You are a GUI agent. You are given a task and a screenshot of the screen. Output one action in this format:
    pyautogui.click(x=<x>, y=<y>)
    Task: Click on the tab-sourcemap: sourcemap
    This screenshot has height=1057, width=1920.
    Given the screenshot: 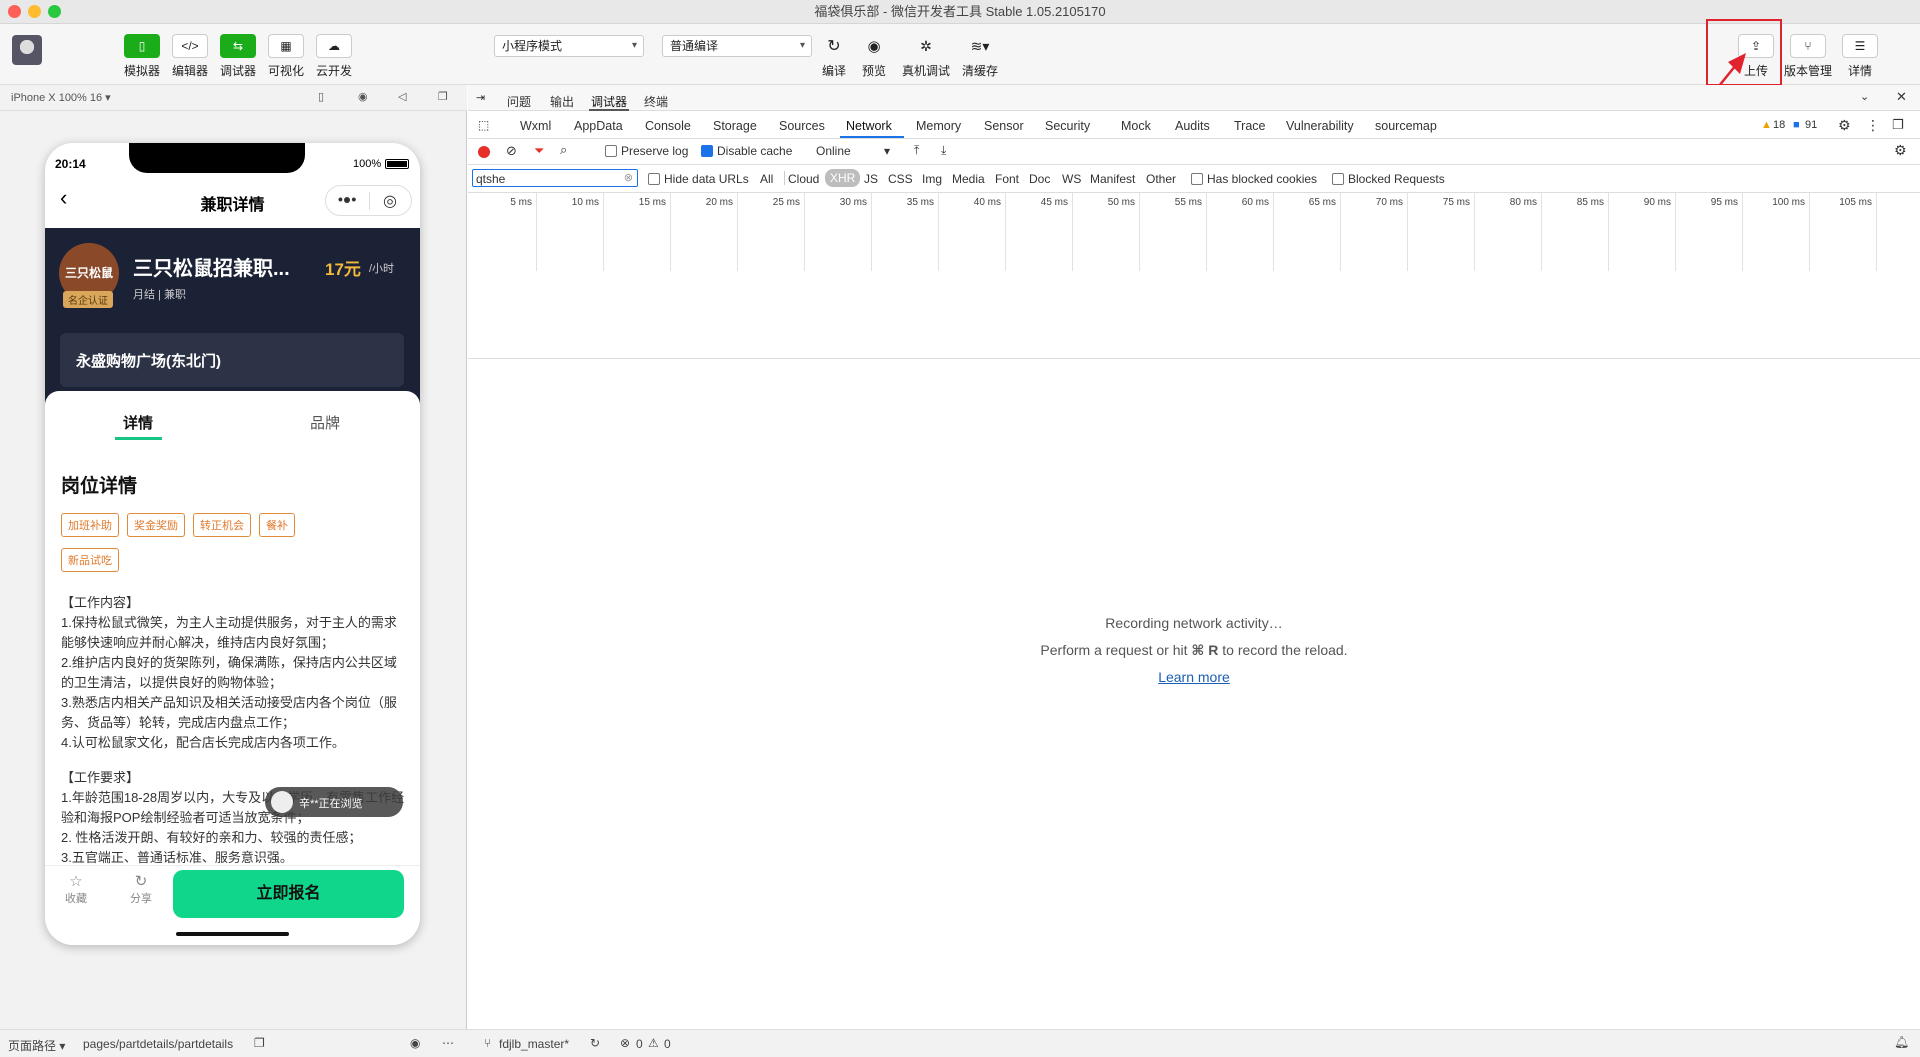 What is the action you would take?
    pyautogui.click(x=1406, y=126)
    